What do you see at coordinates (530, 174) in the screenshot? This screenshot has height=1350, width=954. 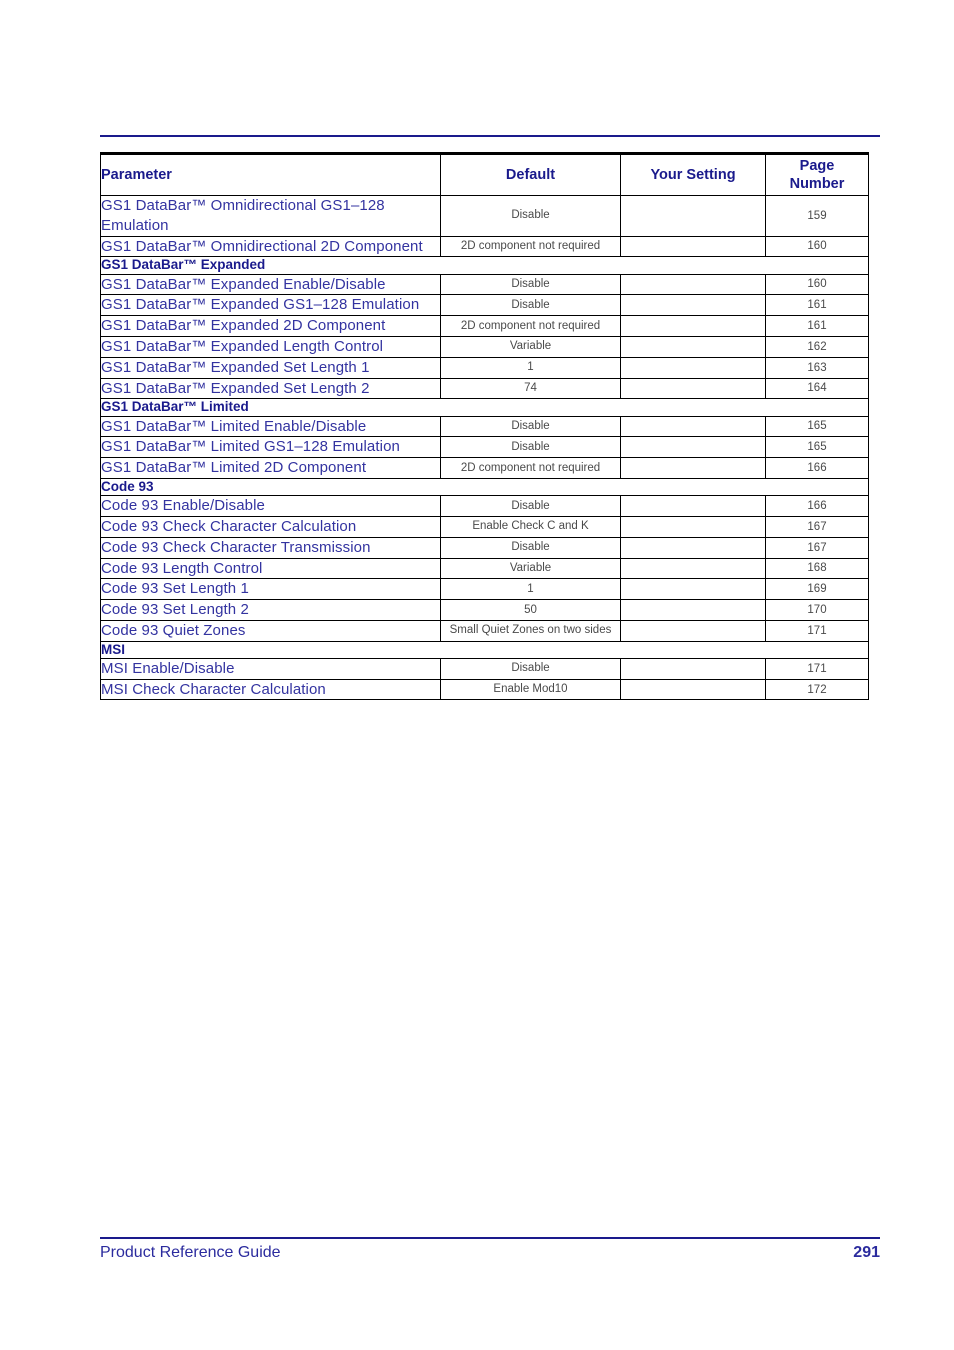 I see `column-header-default: Default` at bounding box center [530, 174].